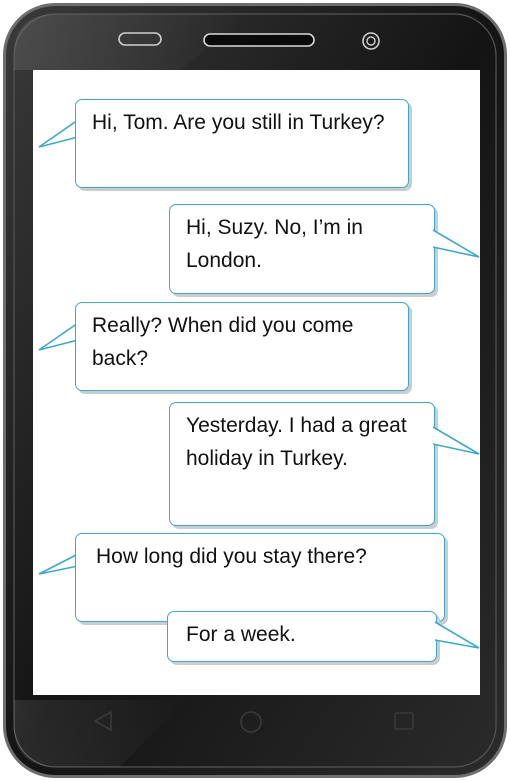  What do you see at coordinates (259, 40) in the screenshot?
I see `speaker-grille` at bounding box center [259, 40].